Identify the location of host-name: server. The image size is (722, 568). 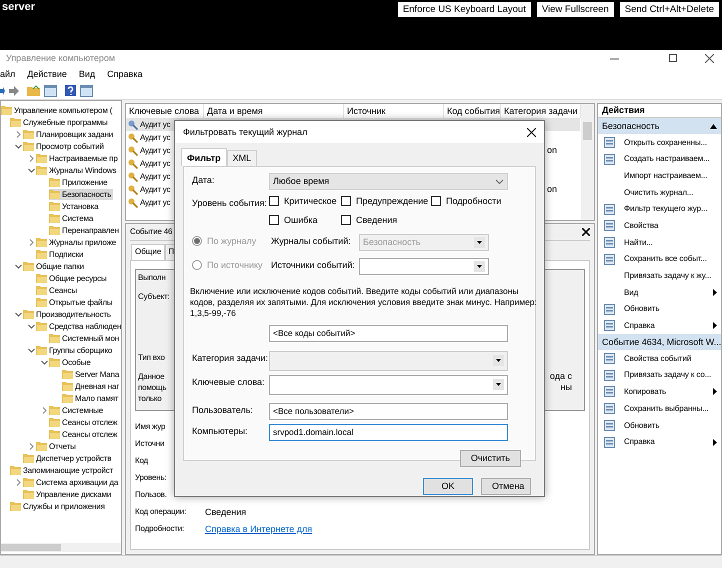
(19, 7).